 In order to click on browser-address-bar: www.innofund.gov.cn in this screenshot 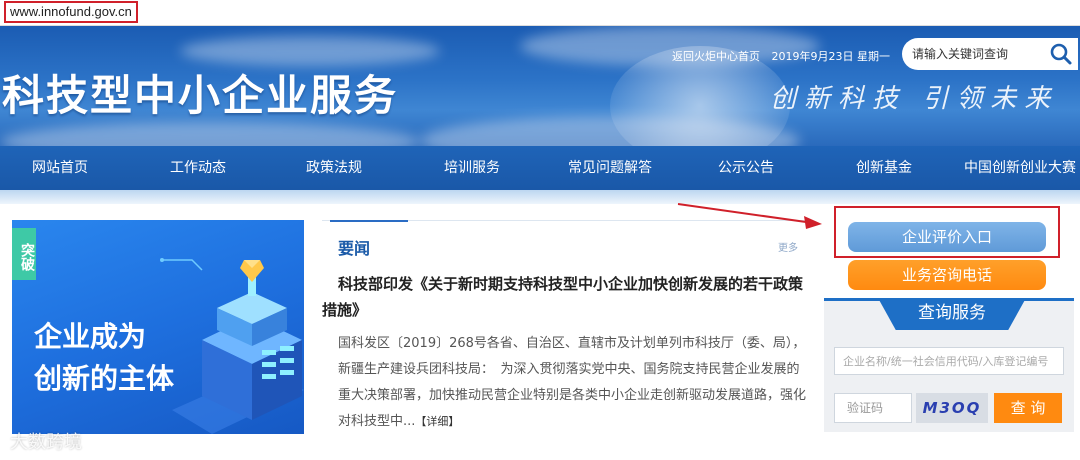, I will do `click(540, 13)`.